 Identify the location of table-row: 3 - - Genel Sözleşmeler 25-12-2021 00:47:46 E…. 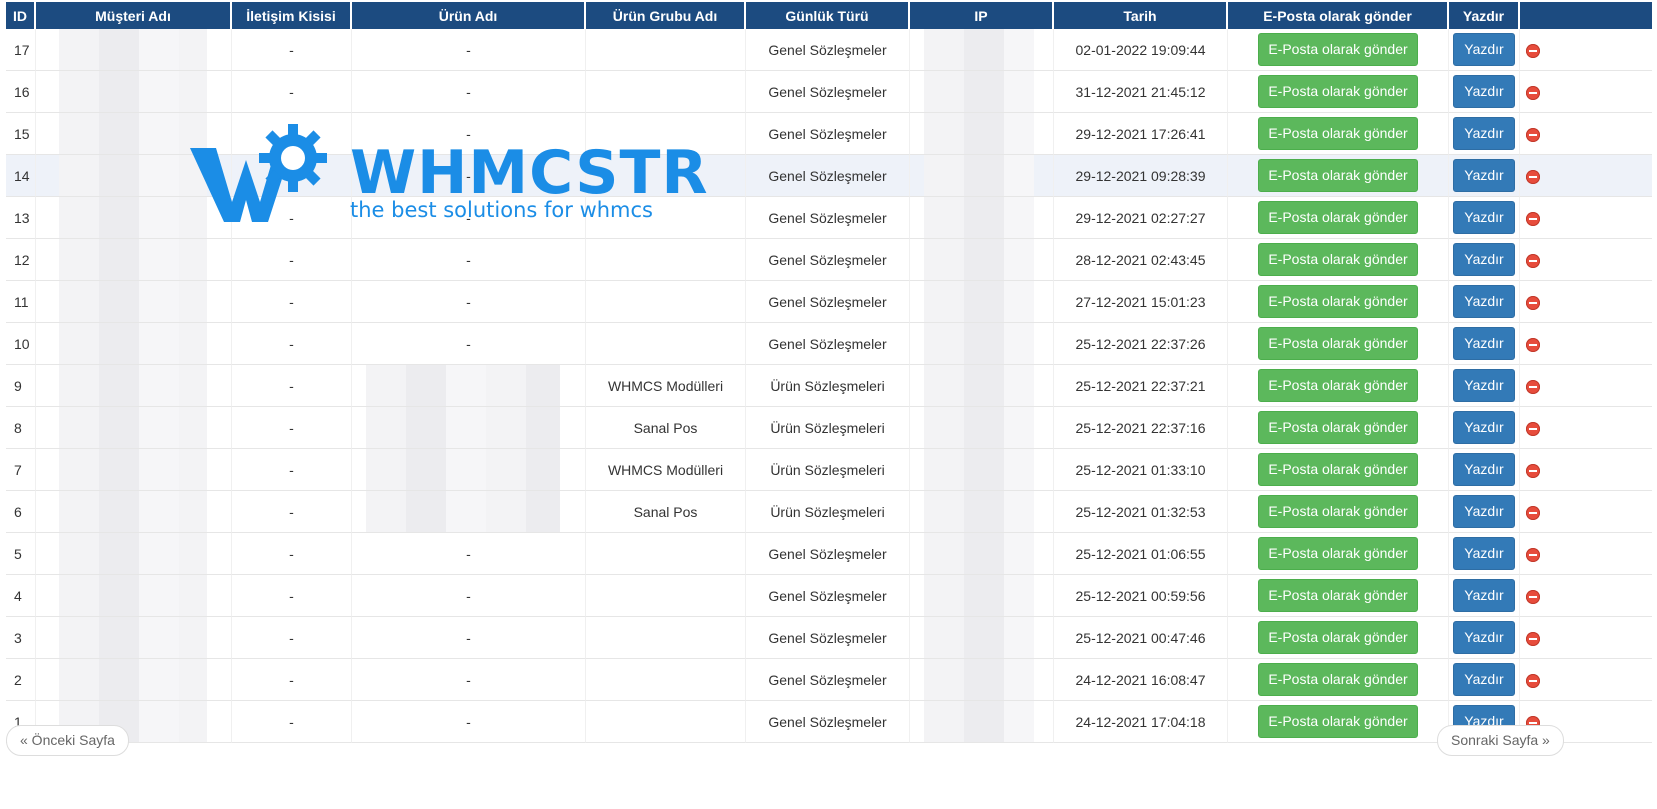
(829, 638).